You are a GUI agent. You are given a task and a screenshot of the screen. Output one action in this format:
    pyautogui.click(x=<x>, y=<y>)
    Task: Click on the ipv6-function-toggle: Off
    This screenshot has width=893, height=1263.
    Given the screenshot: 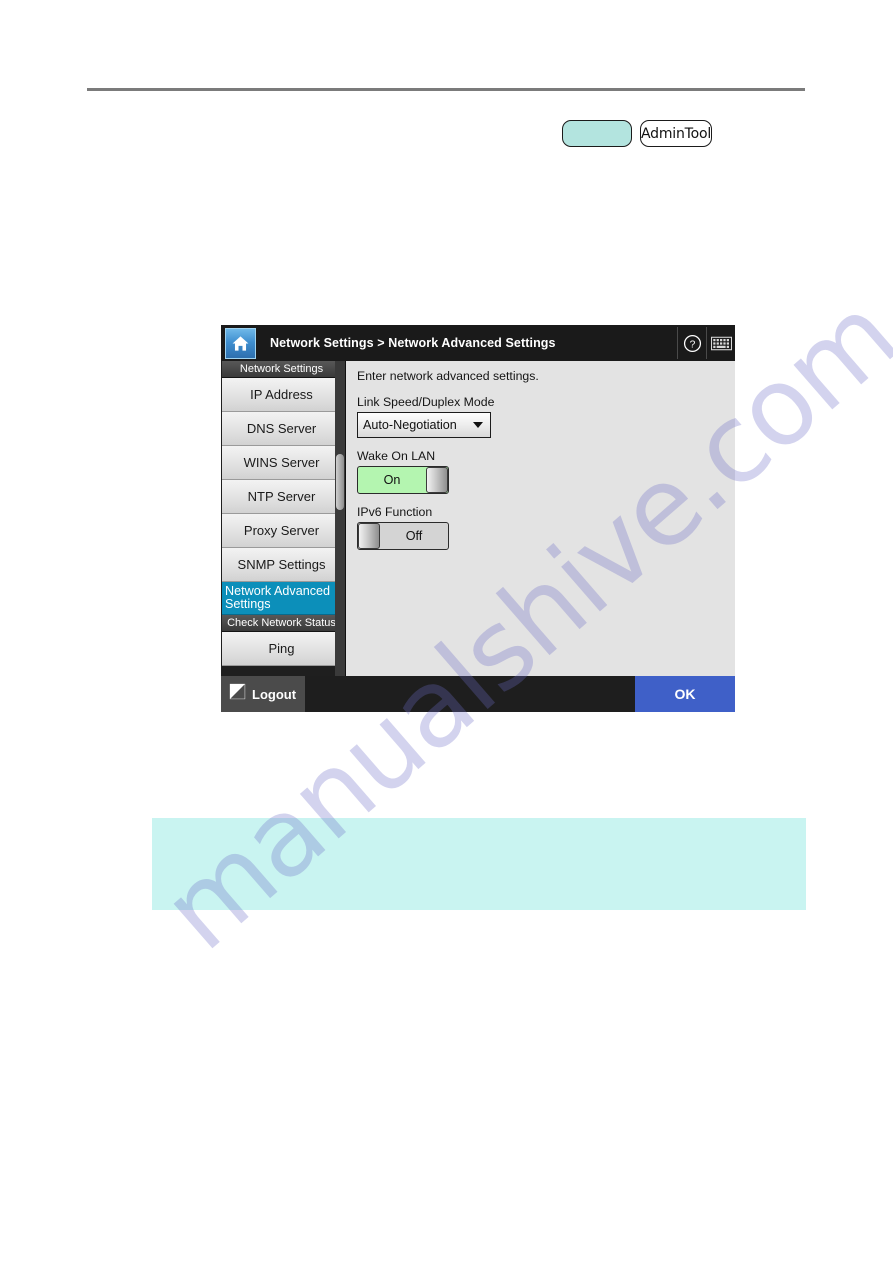 What is the action you would take?
    pyautogui.click(x=403, y=536)
    